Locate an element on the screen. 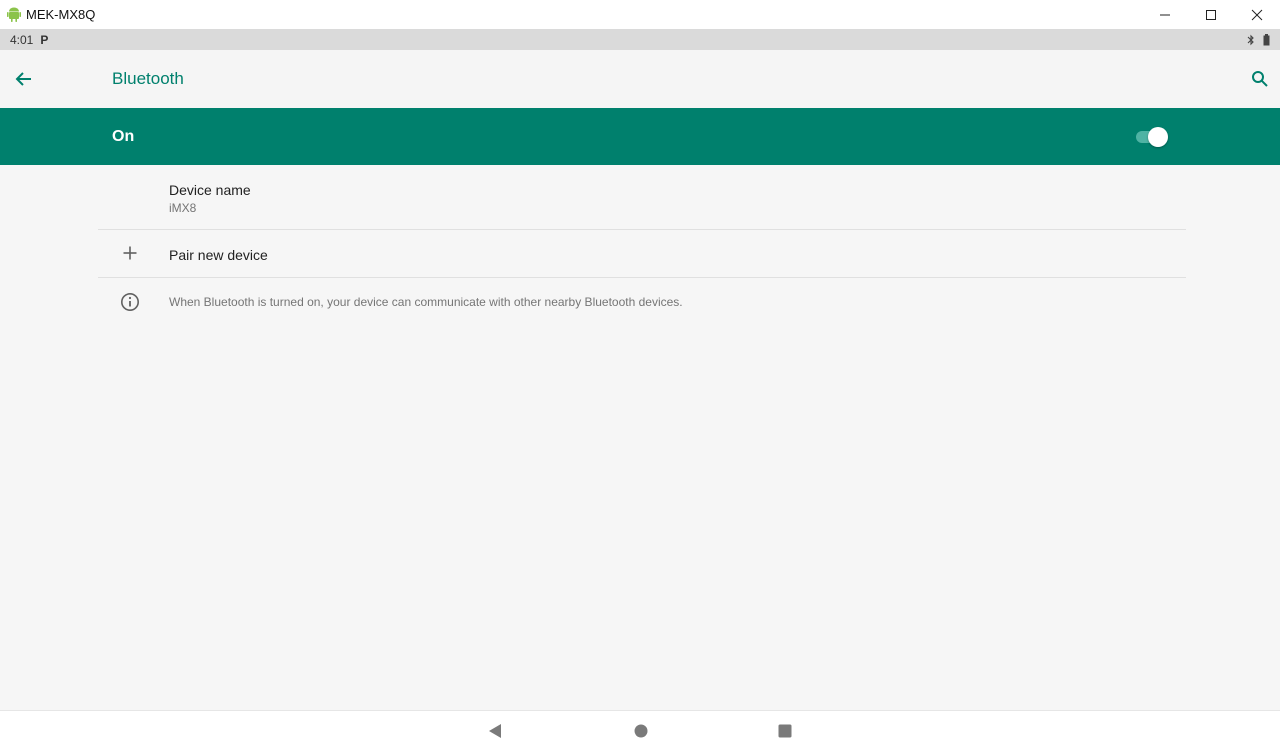 This screenshot has width=1280, height=748. window-controls is located at coordinates (1211, 14).